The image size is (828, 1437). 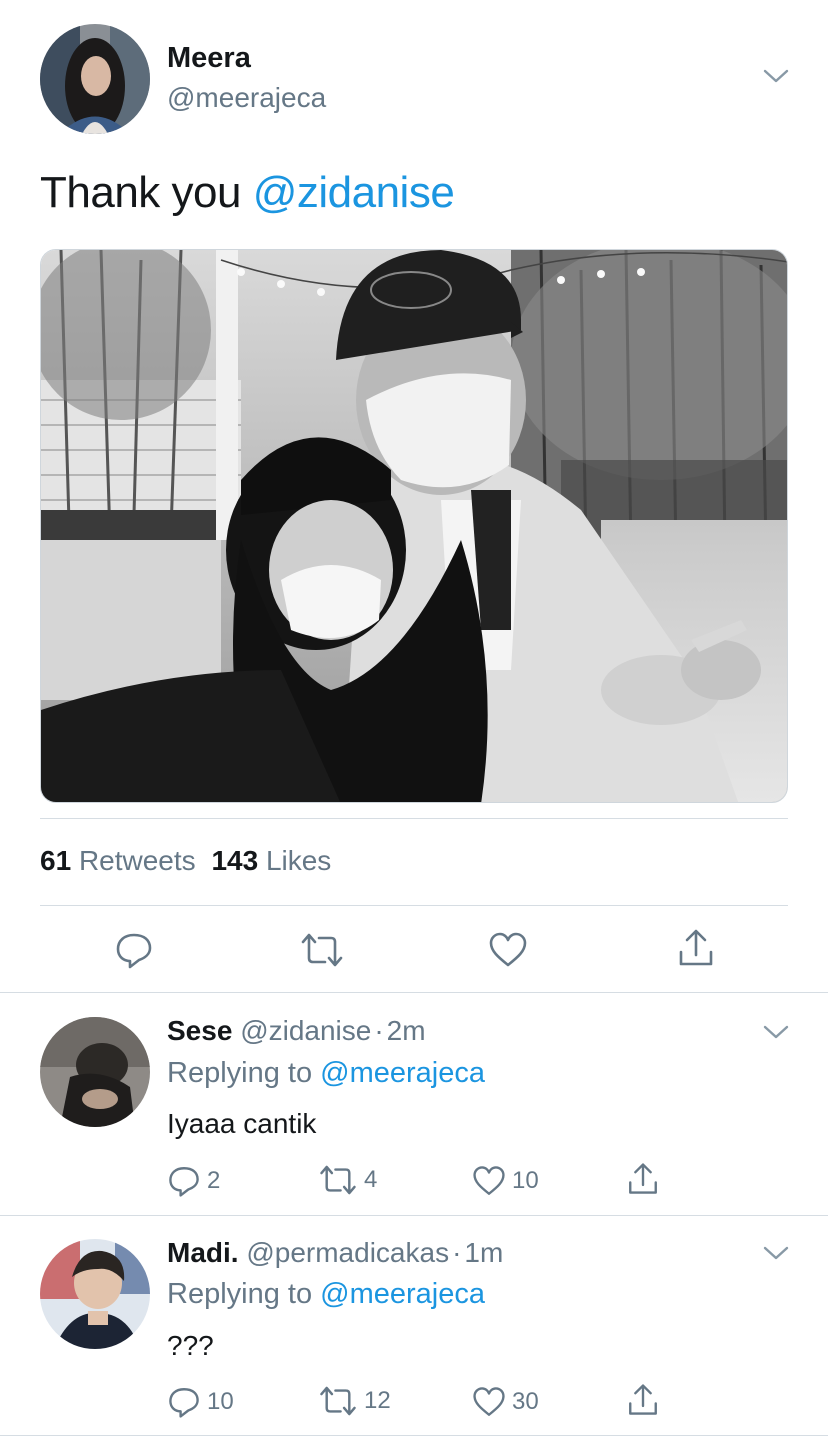 What do you see at coordinates (525, 1401) in the screenshot?
I see `like-count: 30` at bounding box center [525, 1401].